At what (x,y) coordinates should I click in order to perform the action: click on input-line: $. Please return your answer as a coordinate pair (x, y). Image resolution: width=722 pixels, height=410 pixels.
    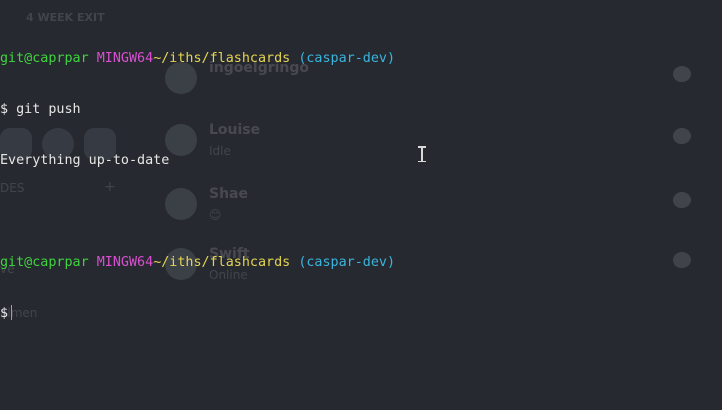
    Looking at the image, I should click on (197, 313).